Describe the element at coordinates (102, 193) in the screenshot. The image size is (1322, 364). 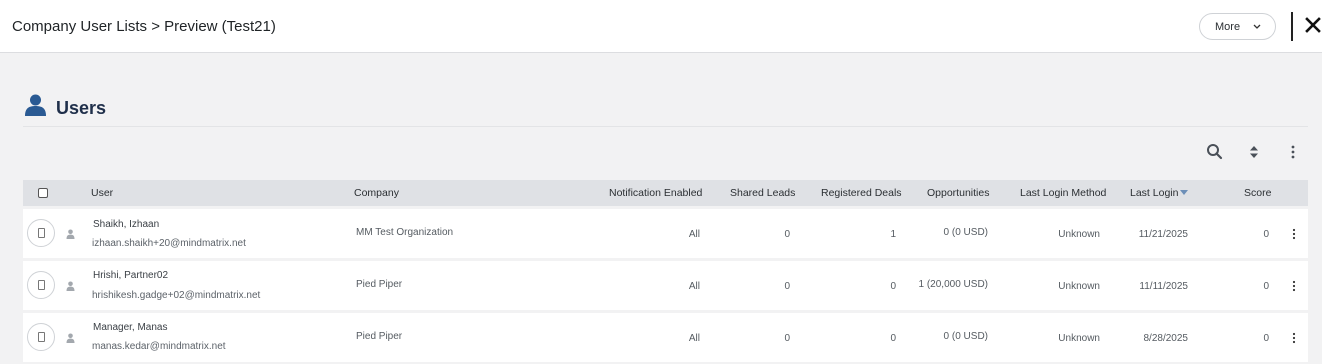
I see `column-header-user: User` at that location.